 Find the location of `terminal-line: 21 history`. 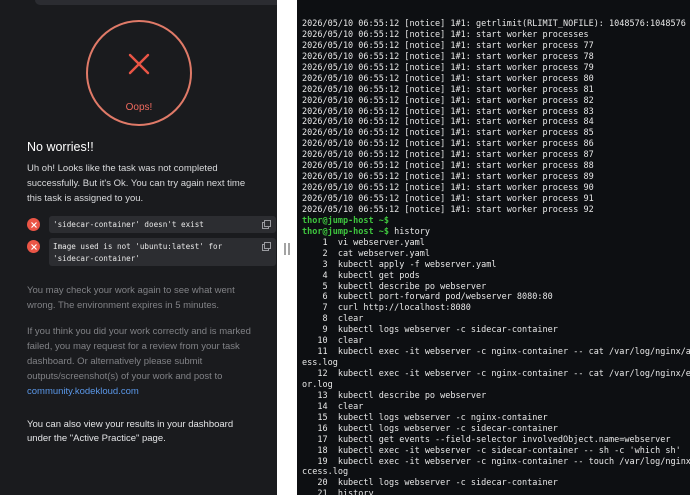

terminal-line: 21 history is located at coordinates (338, 492).